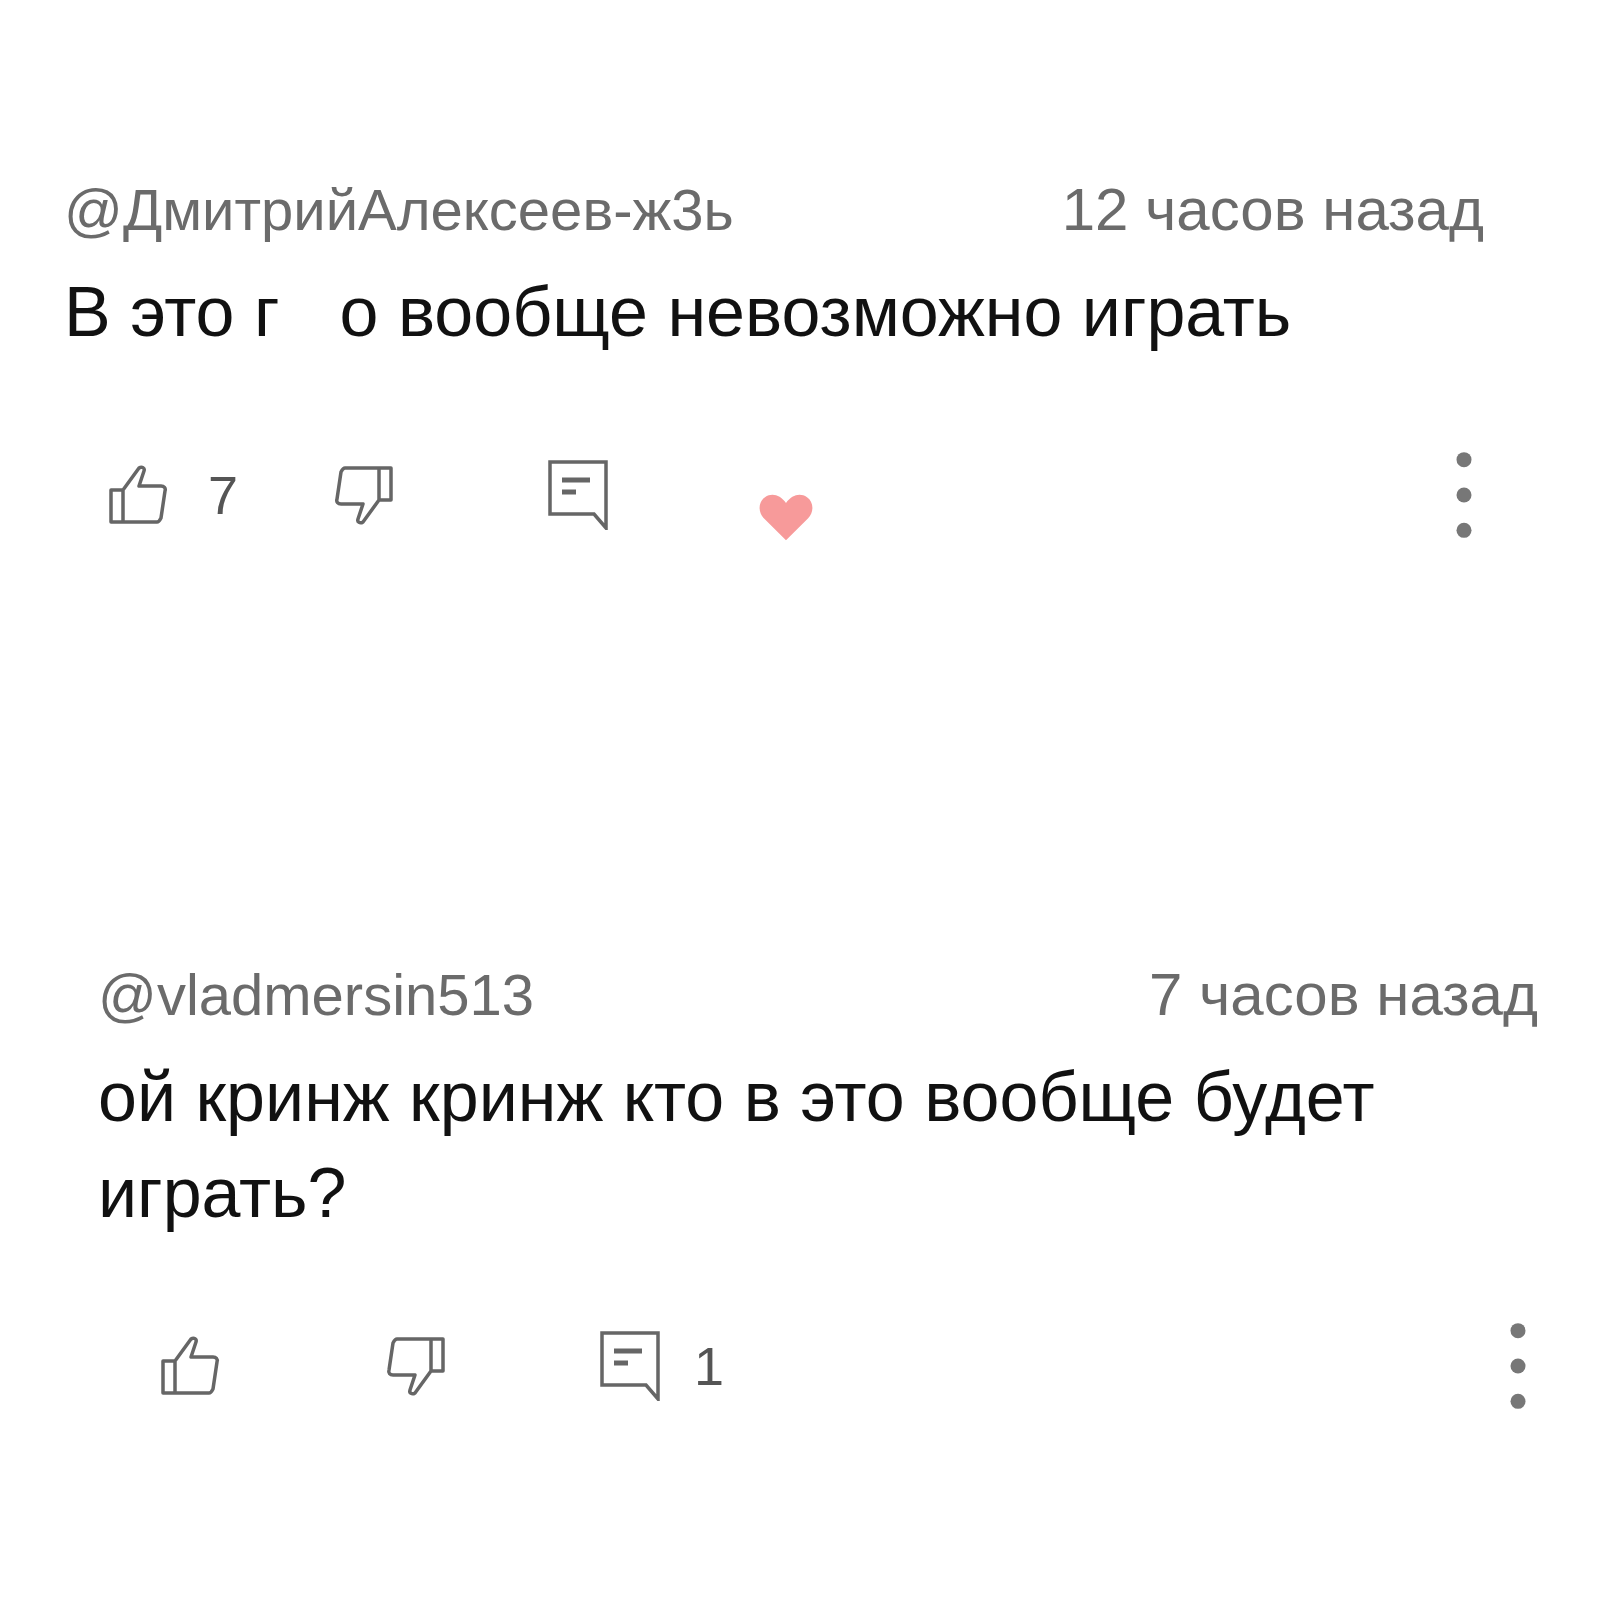  Describe the element at coordinates (709, 1366) in the screenshot. I see `reply-count: 1` at that location.